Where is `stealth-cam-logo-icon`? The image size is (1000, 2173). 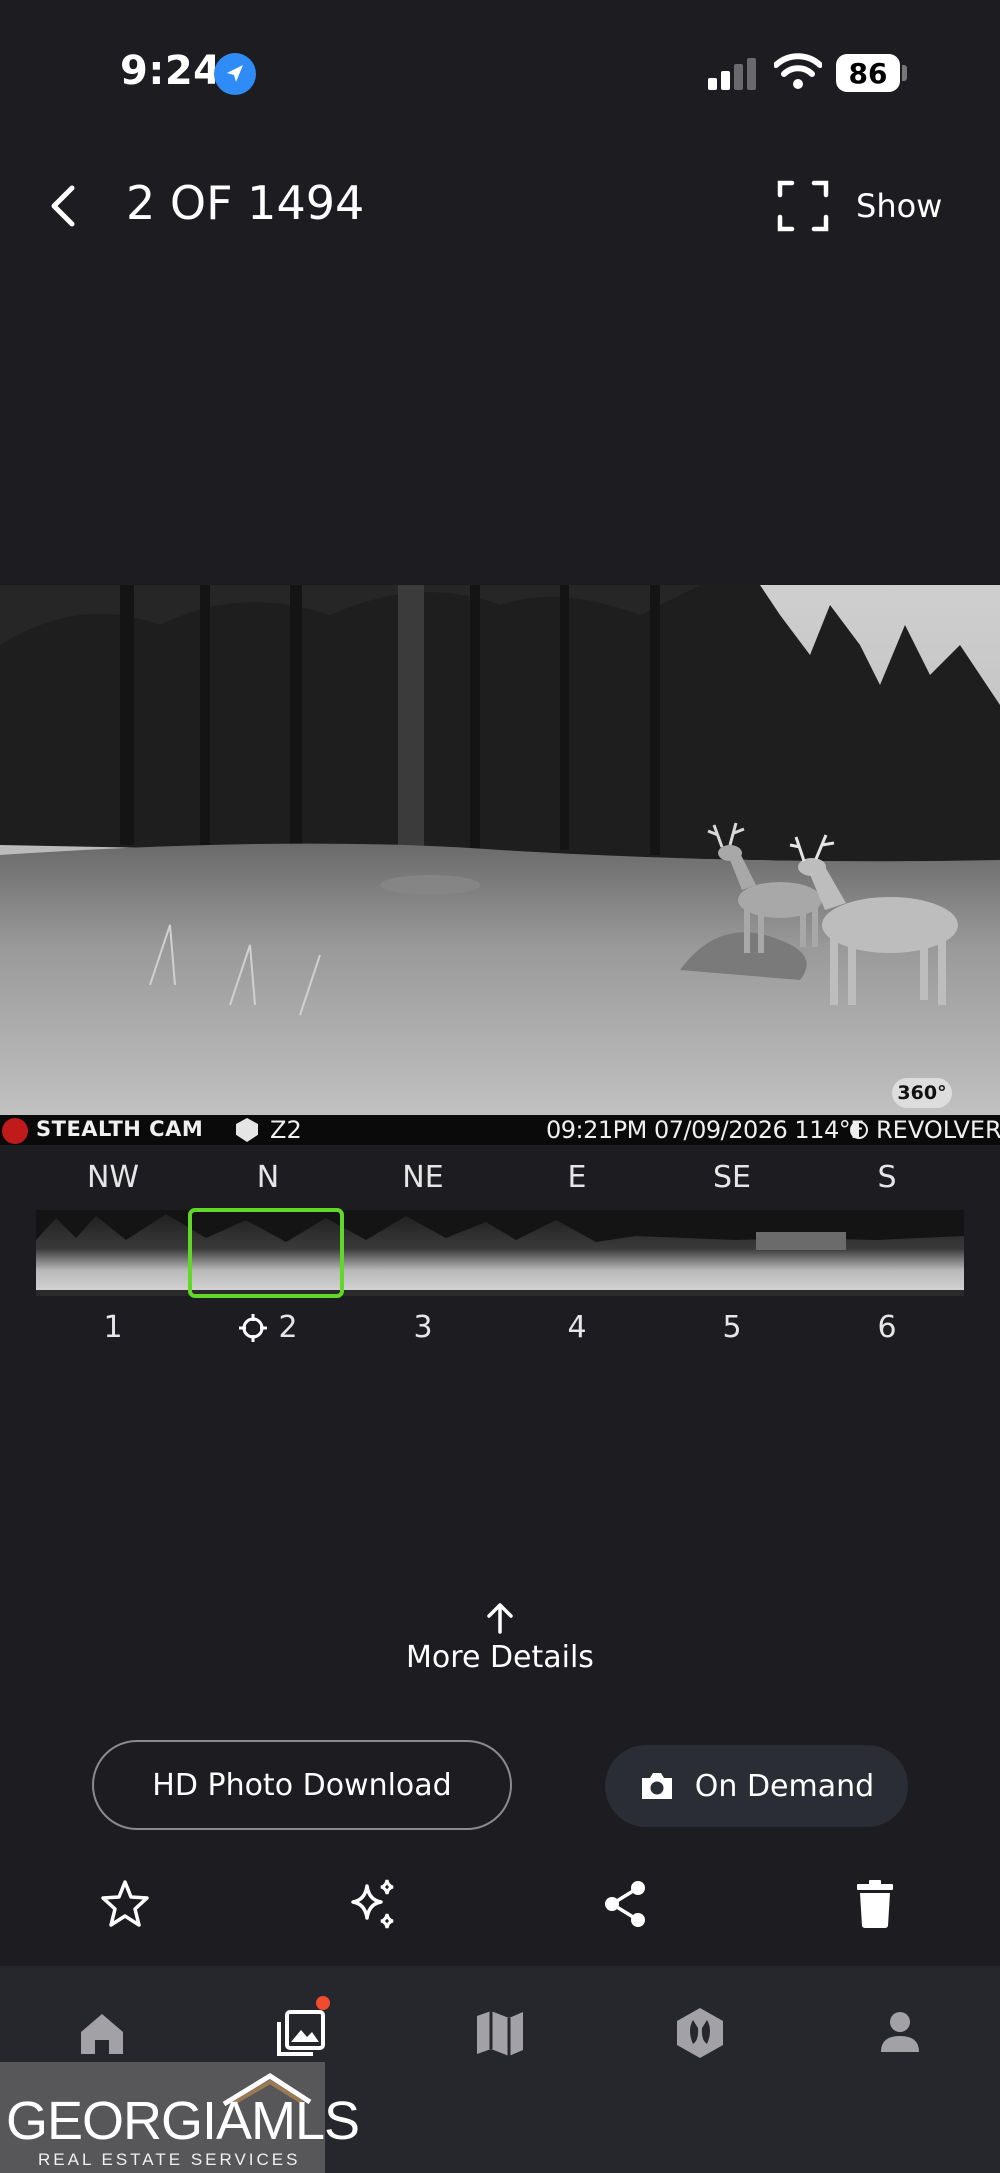
stealth-cam-logo-icon is located at coordinates (15, 1131).